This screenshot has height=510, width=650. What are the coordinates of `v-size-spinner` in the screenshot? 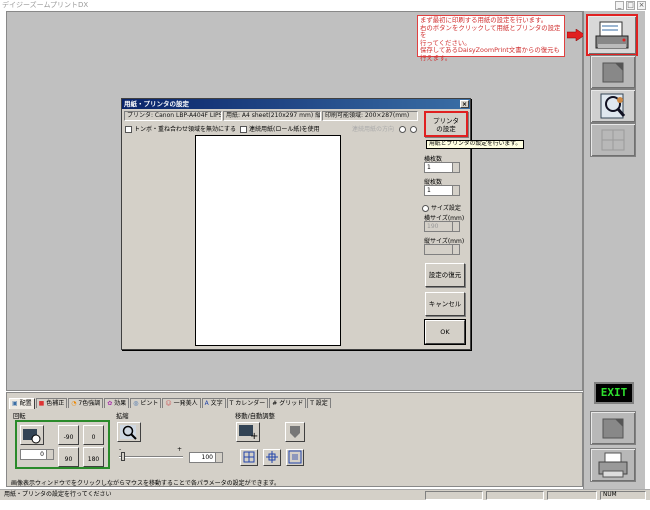 It's located at (442, 249).